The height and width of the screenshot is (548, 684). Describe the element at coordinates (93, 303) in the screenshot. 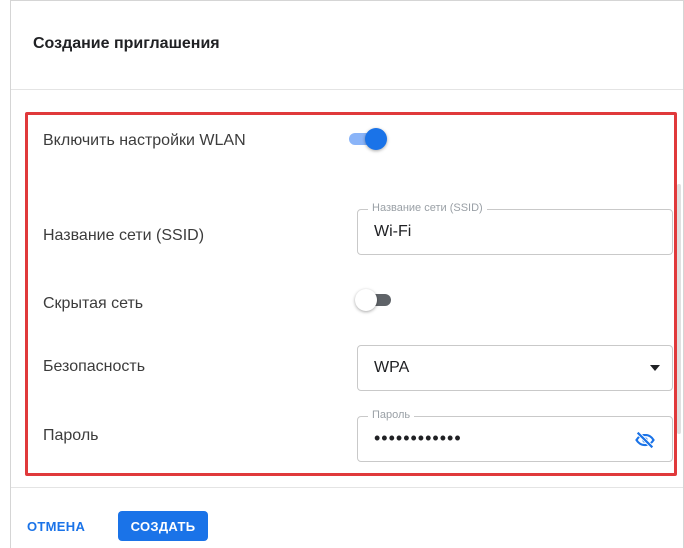

I see `hidden-network-label: Скрытая сеть` at that location.